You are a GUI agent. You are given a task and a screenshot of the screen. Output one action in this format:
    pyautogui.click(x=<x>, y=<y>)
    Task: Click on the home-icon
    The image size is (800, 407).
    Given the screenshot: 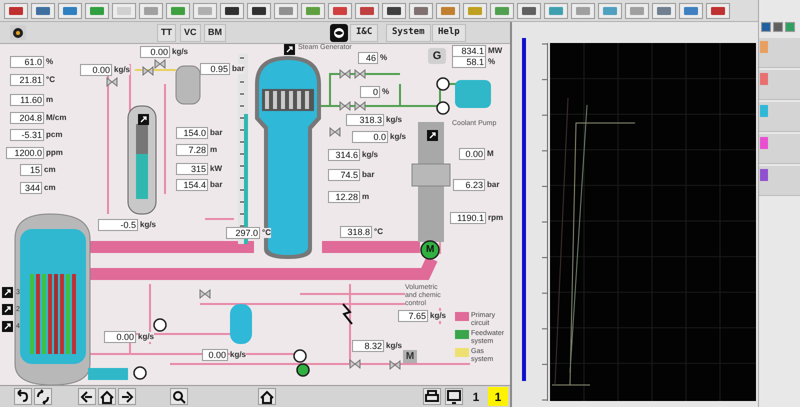 What is the action you would take?
    pyautogui.click(x=267, y=396)
    